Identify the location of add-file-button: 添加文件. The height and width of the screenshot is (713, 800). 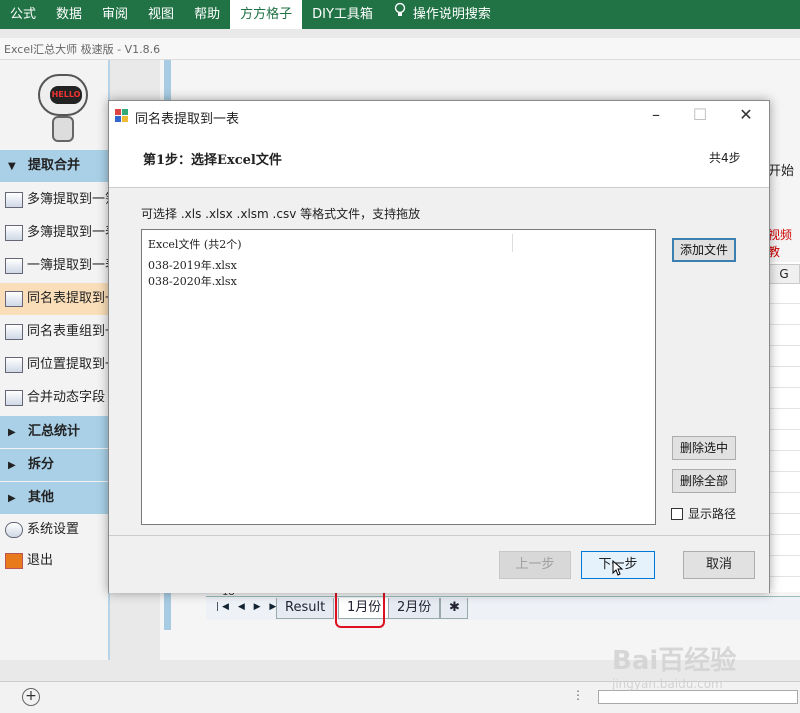
(704, 250).